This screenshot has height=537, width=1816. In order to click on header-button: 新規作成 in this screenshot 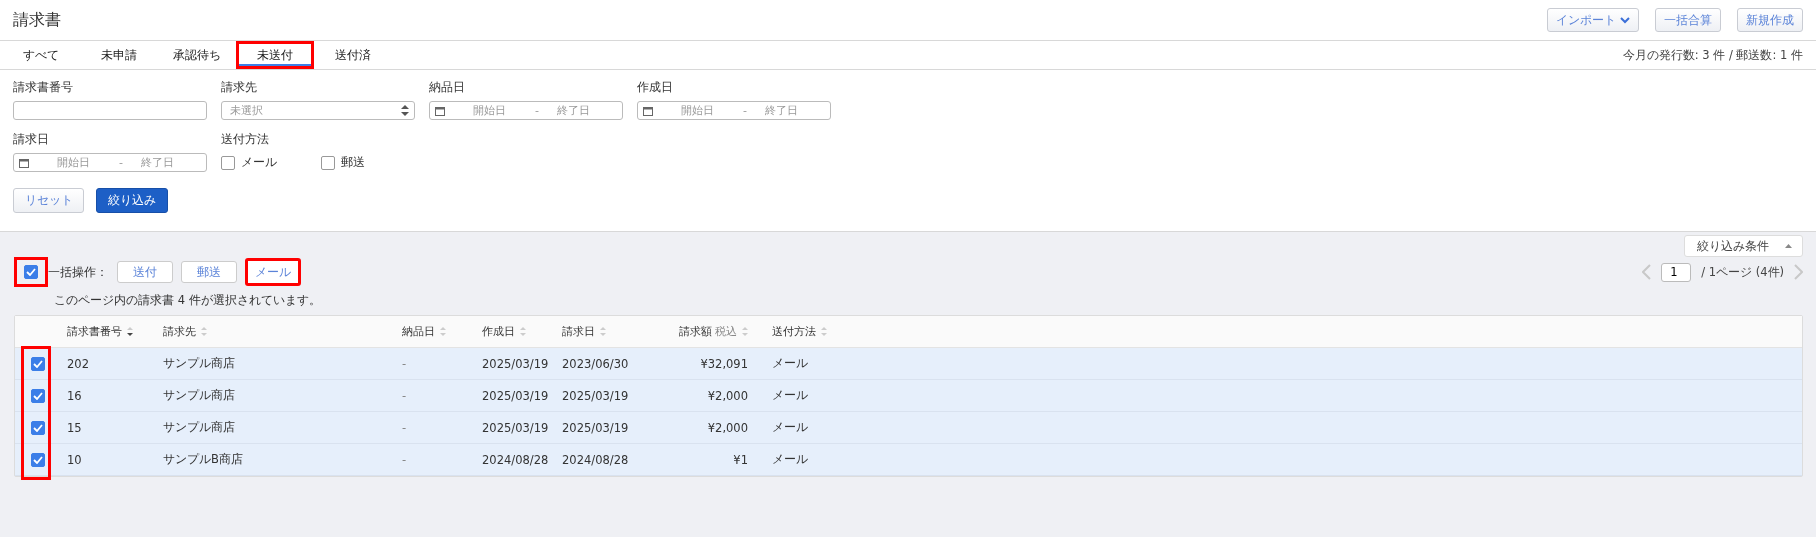, I will do `click(1770, 20)`.